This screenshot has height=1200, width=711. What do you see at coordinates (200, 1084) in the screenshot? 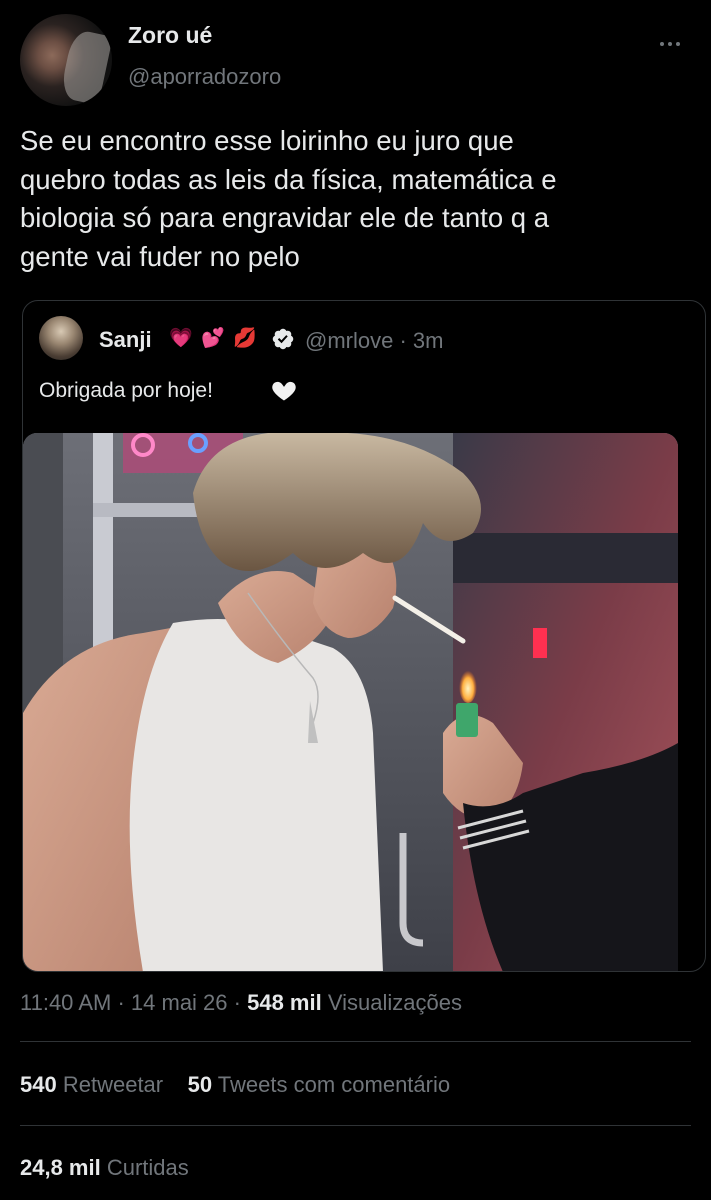
I see `quote-tweets-count: 50` at bounding box center [200, 1084].